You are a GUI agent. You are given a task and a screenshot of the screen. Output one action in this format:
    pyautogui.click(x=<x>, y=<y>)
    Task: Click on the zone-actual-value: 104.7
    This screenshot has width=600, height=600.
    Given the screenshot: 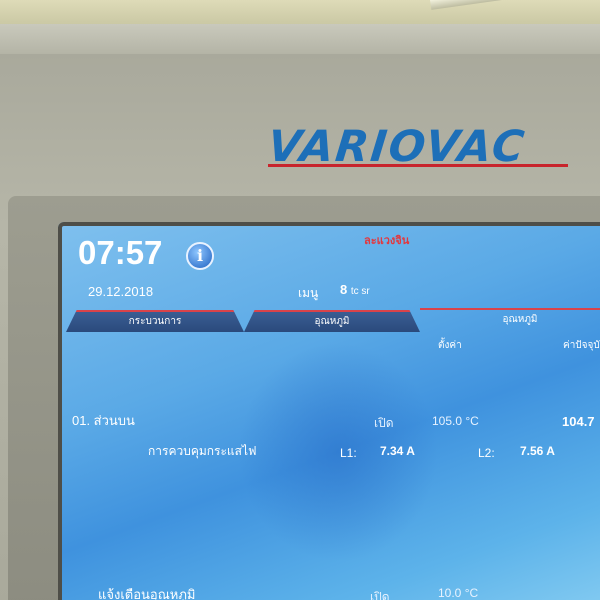 What is the action you would take?
    pyautogui.click(x=578, y=421)
    